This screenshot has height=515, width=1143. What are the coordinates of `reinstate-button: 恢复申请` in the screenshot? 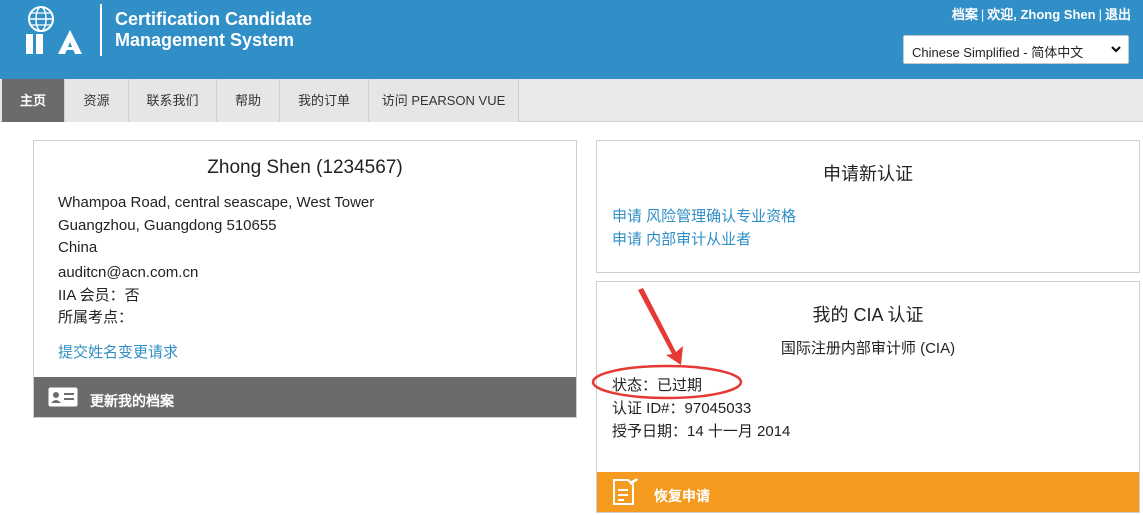 It's located at (868, 492).